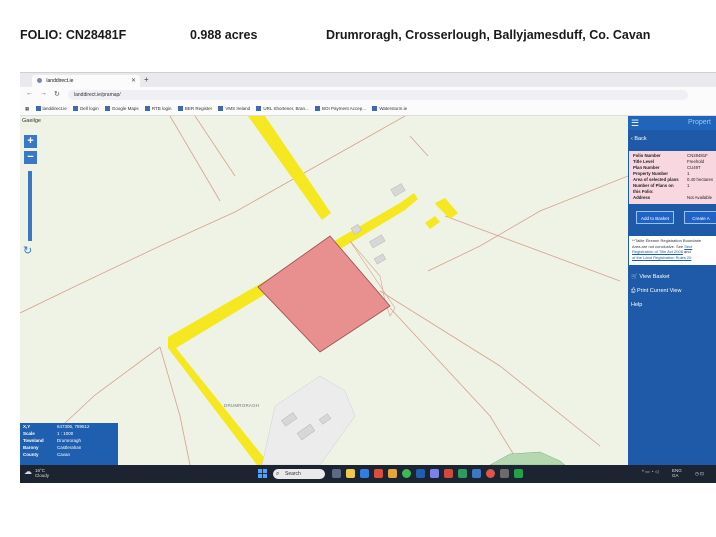 The height and width of the screenshot is (537, 716). I want to click on taskbar-search: ⌕ Search, so click(299, 474).